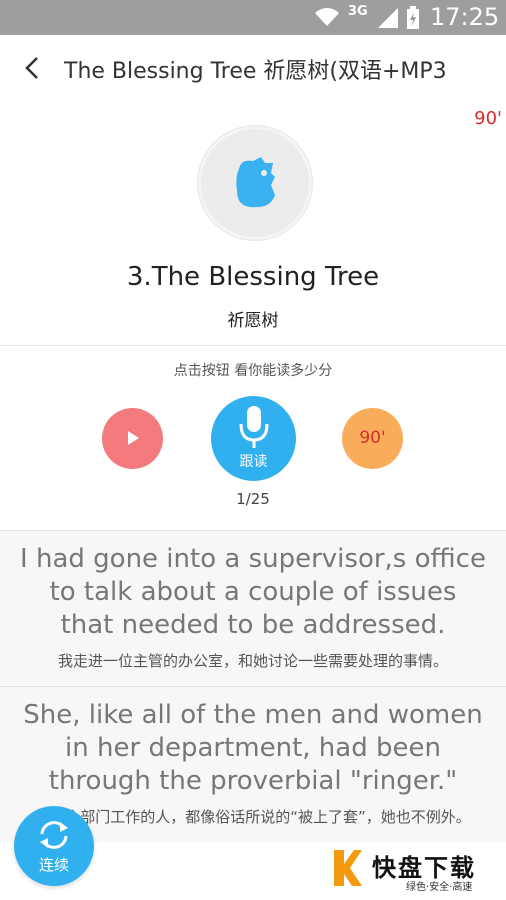  Describe the element at coordinates (420, 872) in the screenshot. I see `watermark-logo: 快盘下载 绿色·安全·高速` at that location.